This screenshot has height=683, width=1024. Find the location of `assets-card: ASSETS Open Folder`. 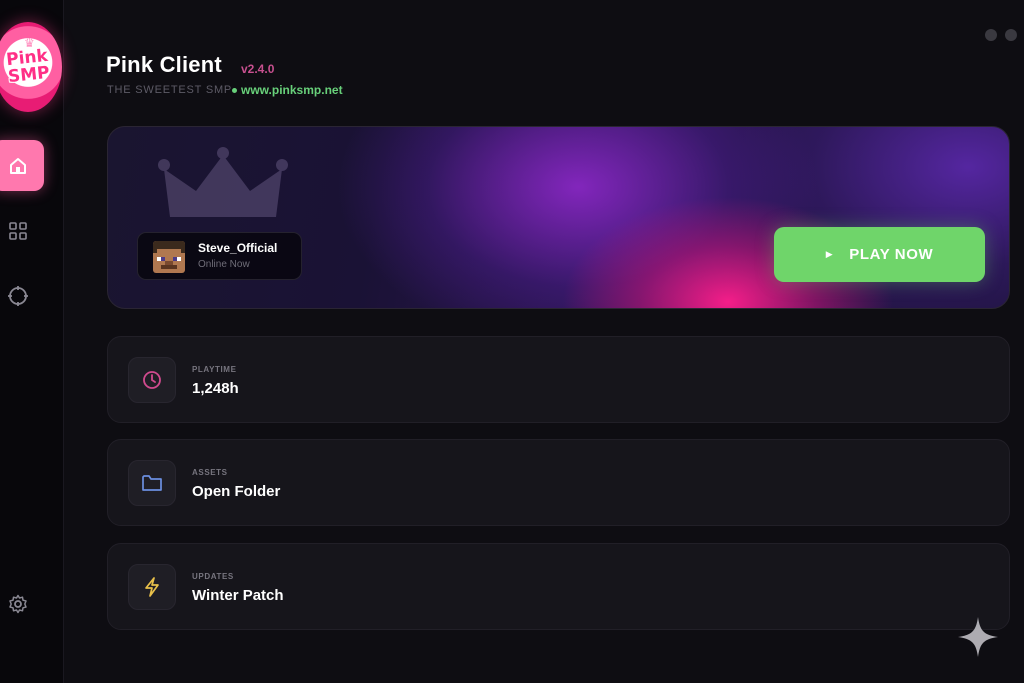

assets-card: ASSETS Open Folder is located at coordinates (558, 482).